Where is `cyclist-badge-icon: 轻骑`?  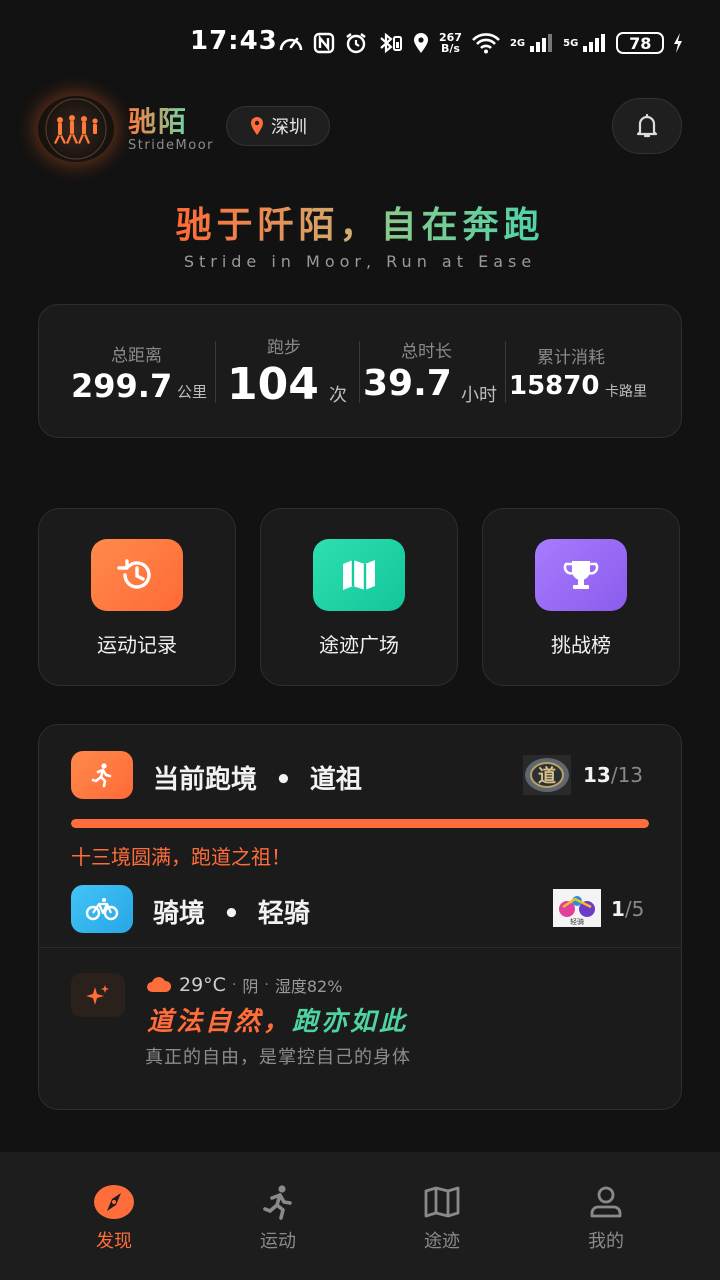
cyclist-badge-icon: 轻骑 is located at coordinates (577, 908).